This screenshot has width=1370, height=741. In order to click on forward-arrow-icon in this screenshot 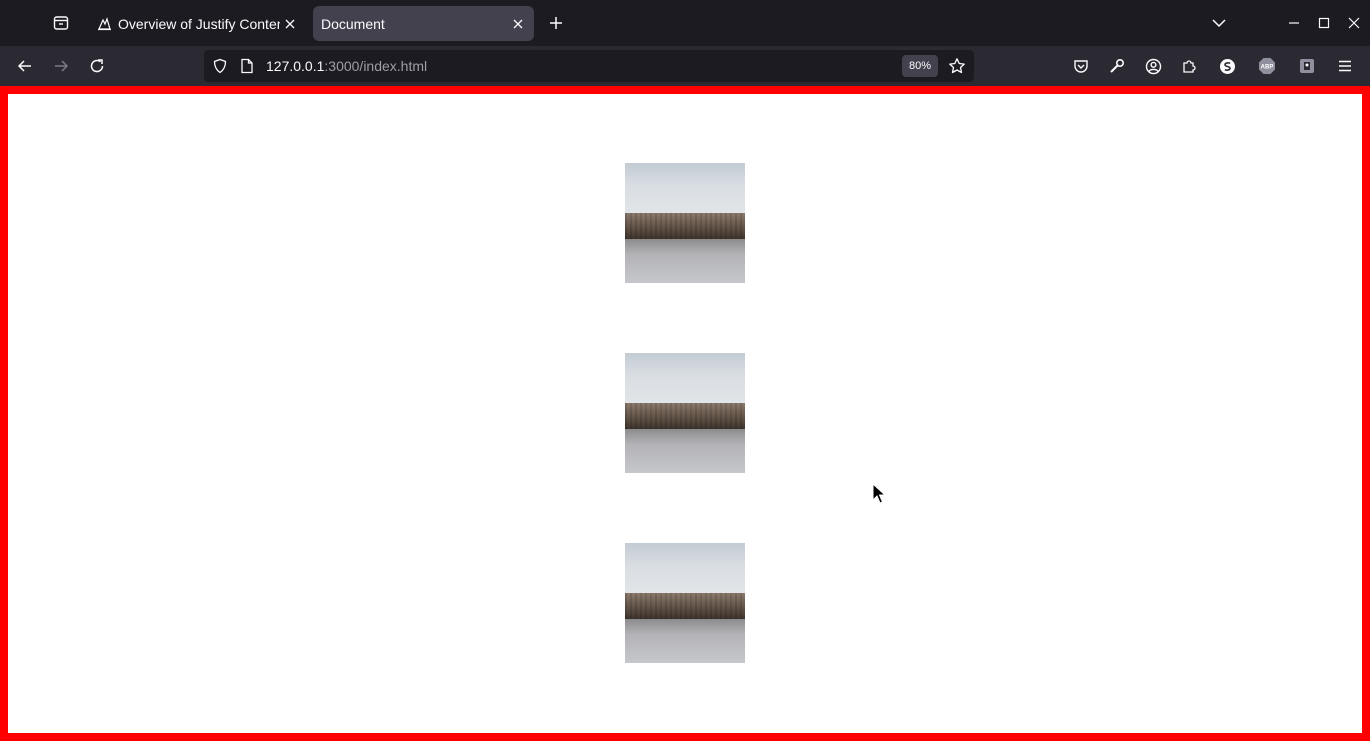, I will do `click(62, 66)`.